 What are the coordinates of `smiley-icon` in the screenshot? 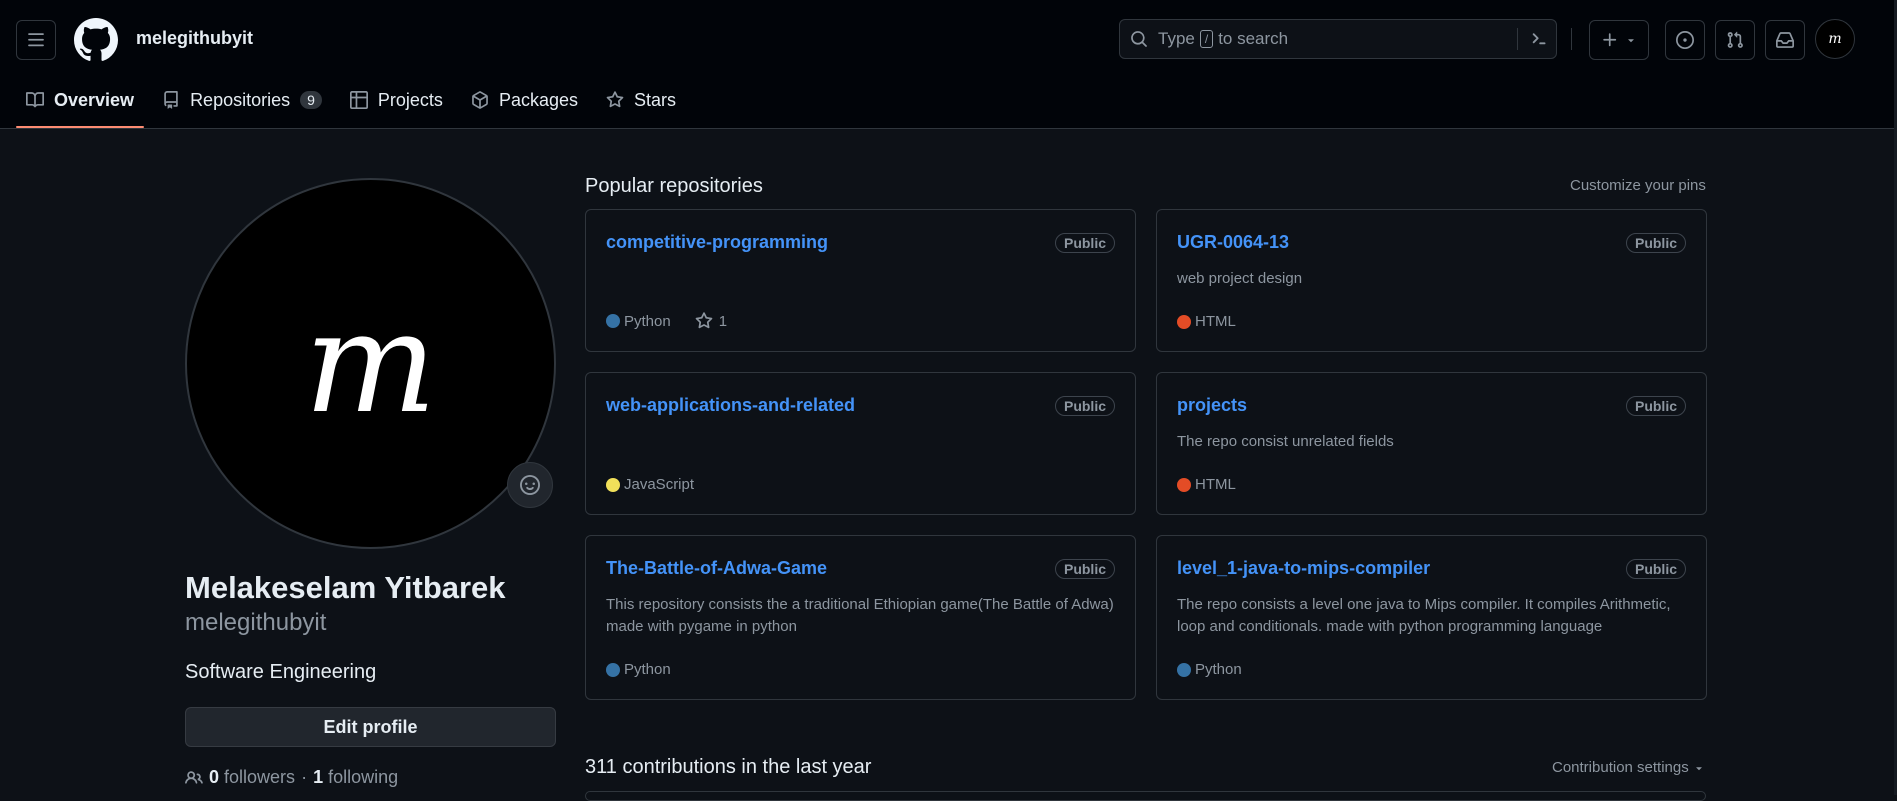 It's located at (530, 485).